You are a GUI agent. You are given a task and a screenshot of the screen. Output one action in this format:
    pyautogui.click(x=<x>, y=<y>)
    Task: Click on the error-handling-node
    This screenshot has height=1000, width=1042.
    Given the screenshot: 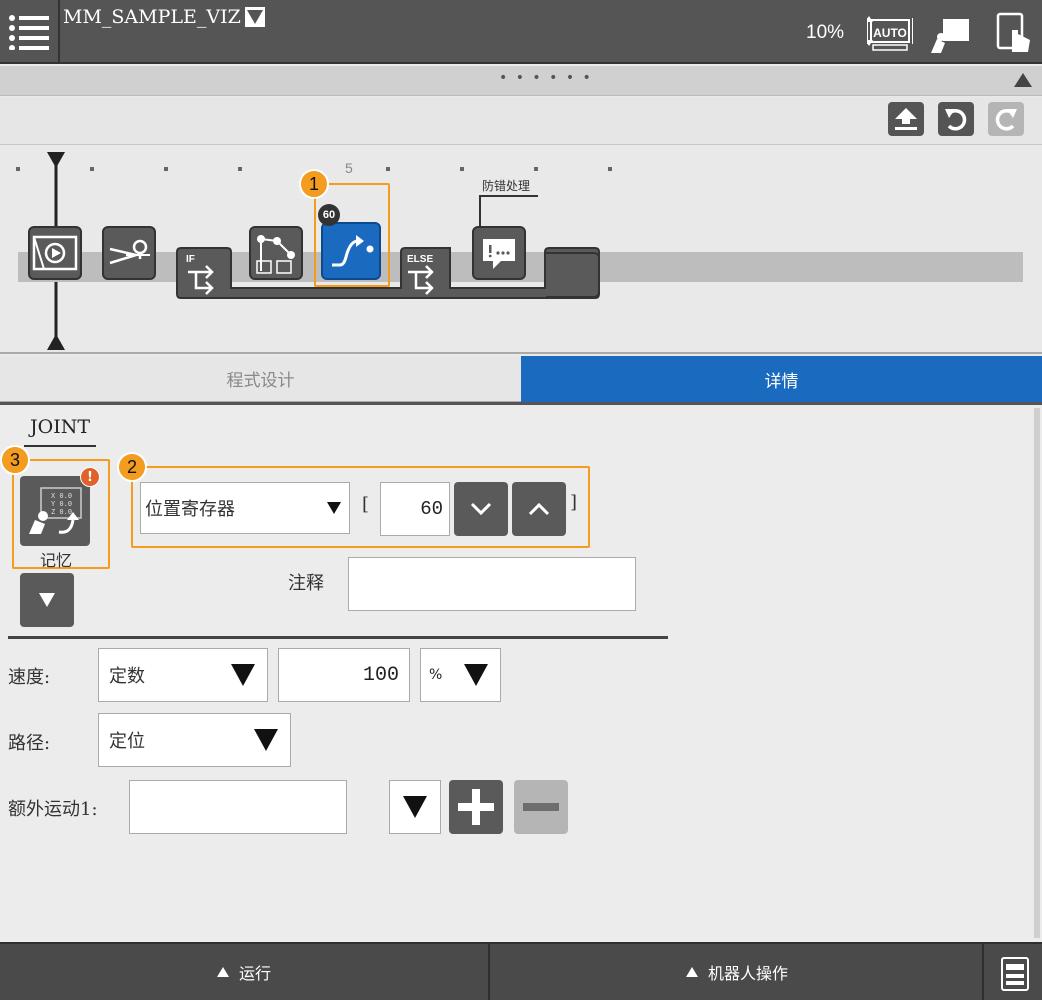 What is the action you would take?
    pyautogui.click(x=499, y=253)
    